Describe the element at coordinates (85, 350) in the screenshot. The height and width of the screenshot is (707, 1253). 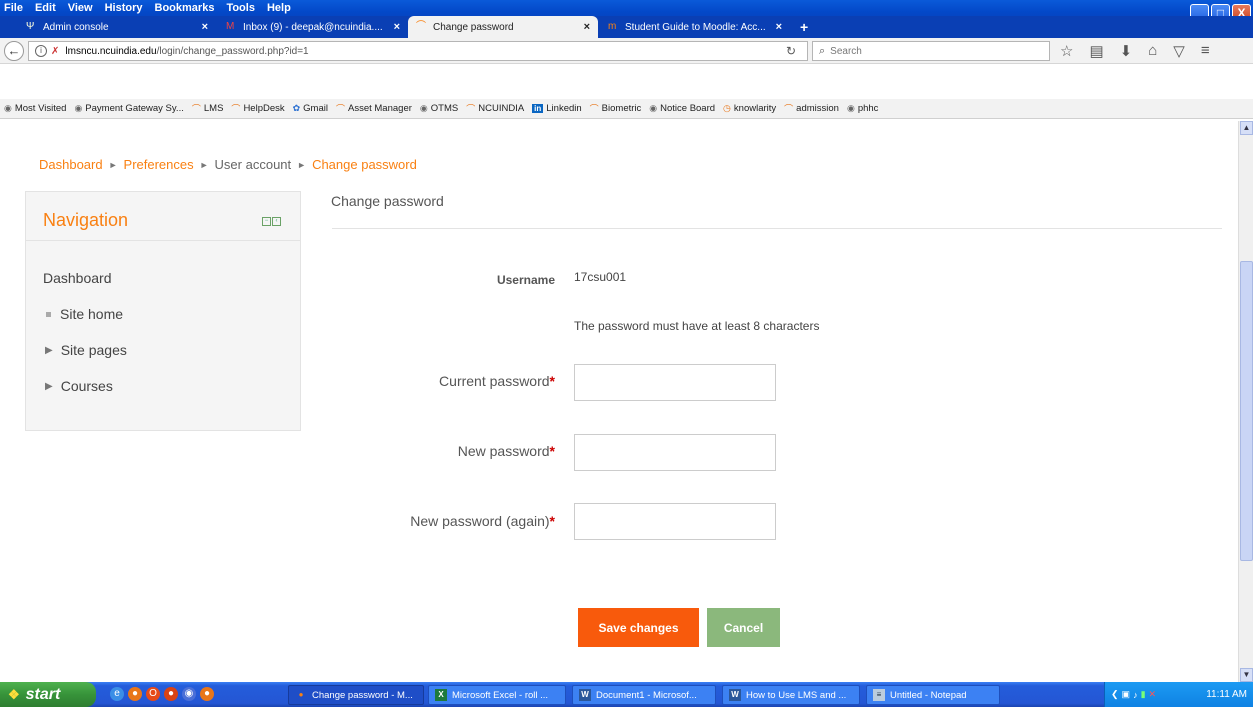
I see `nav-site-pages: ▶ Site pages` at that location.